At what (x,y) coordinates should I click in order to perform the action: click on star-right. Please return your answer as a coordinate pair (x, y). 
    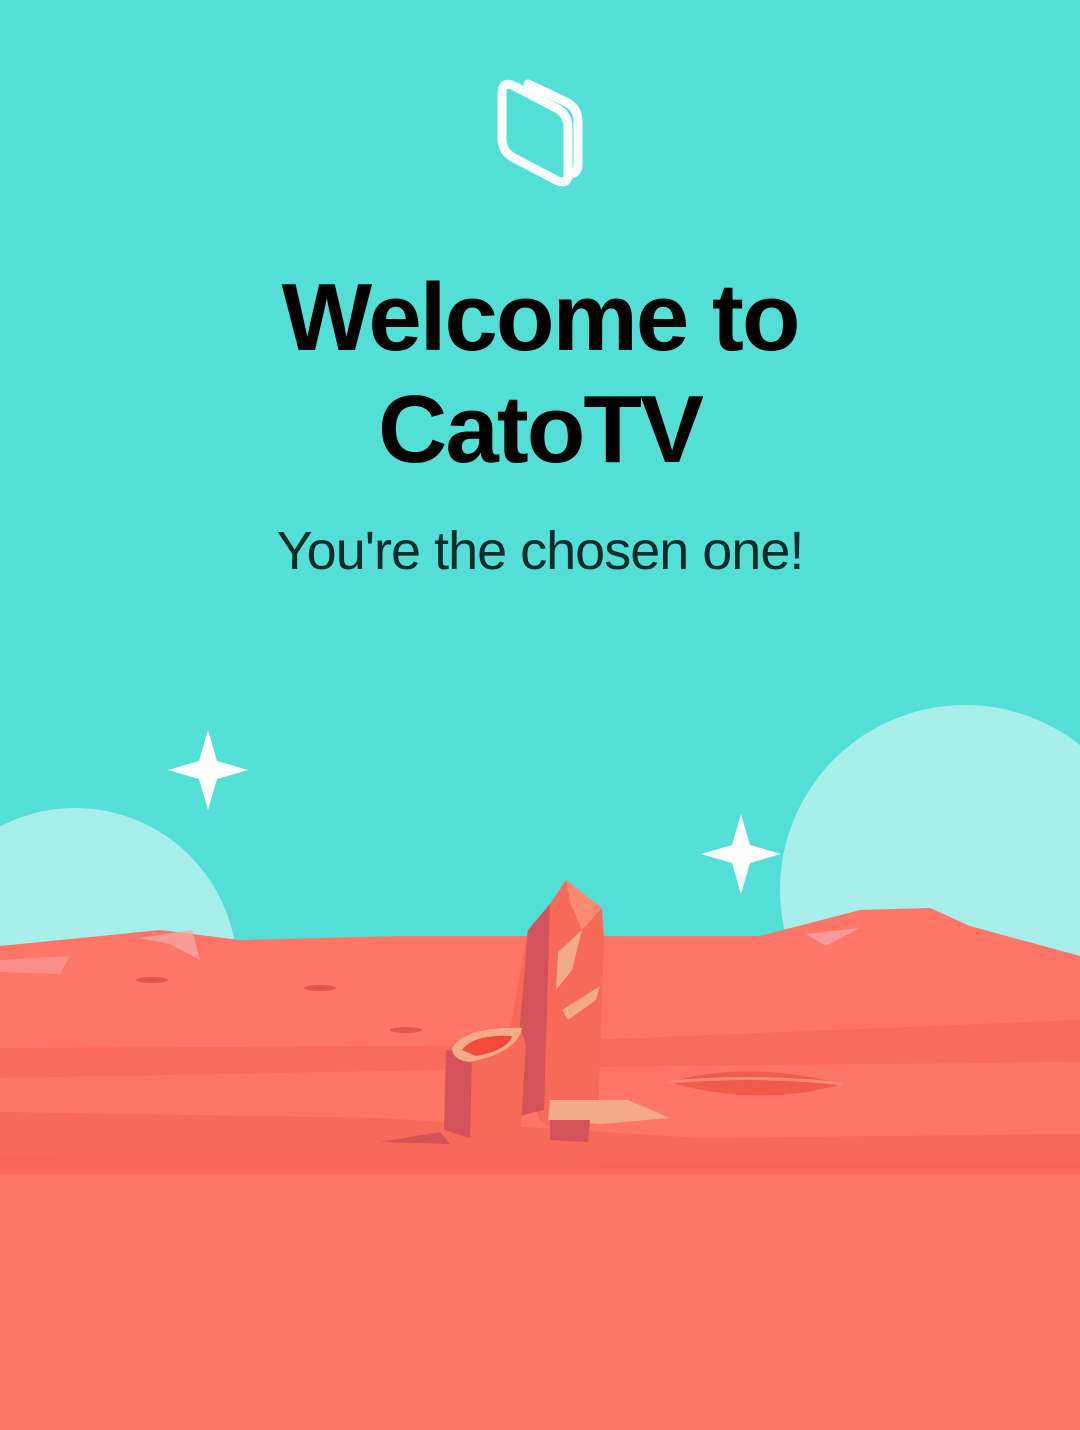
    Looking at the image, I should click on (741, 854).